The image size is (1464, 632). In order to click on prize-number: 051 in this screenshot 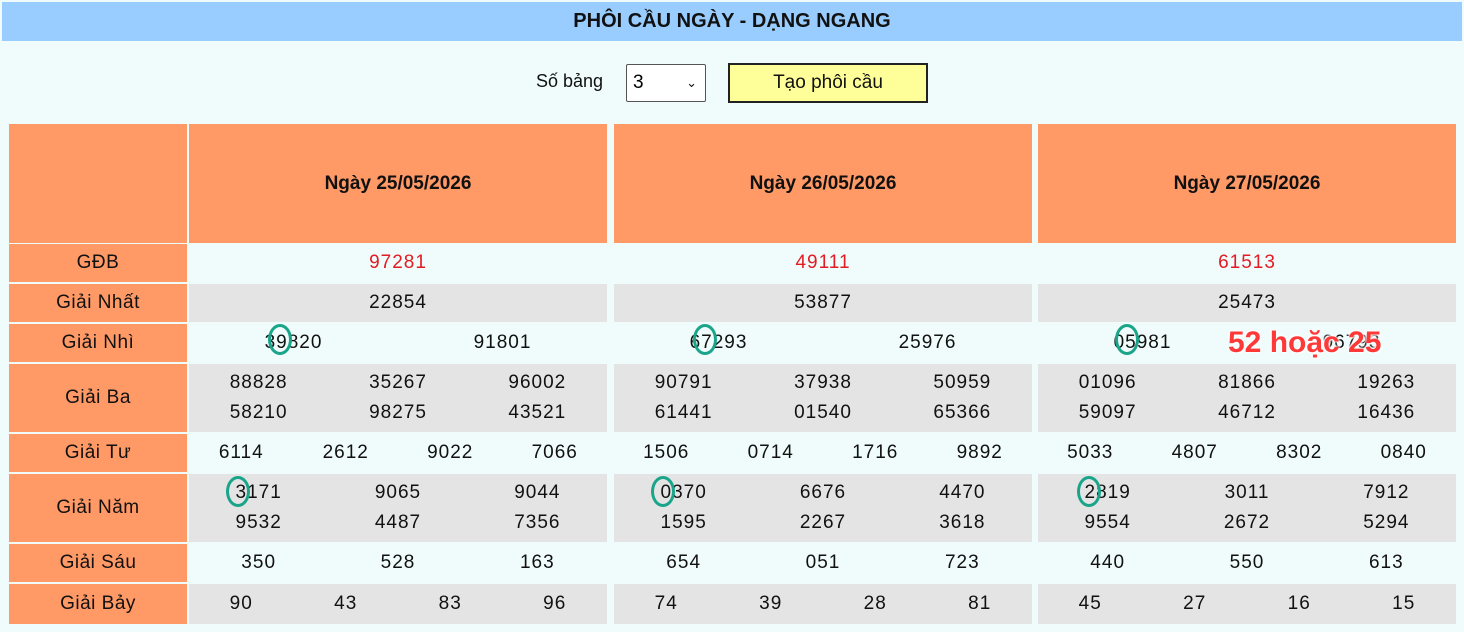, I will do `click(823, 562)`.